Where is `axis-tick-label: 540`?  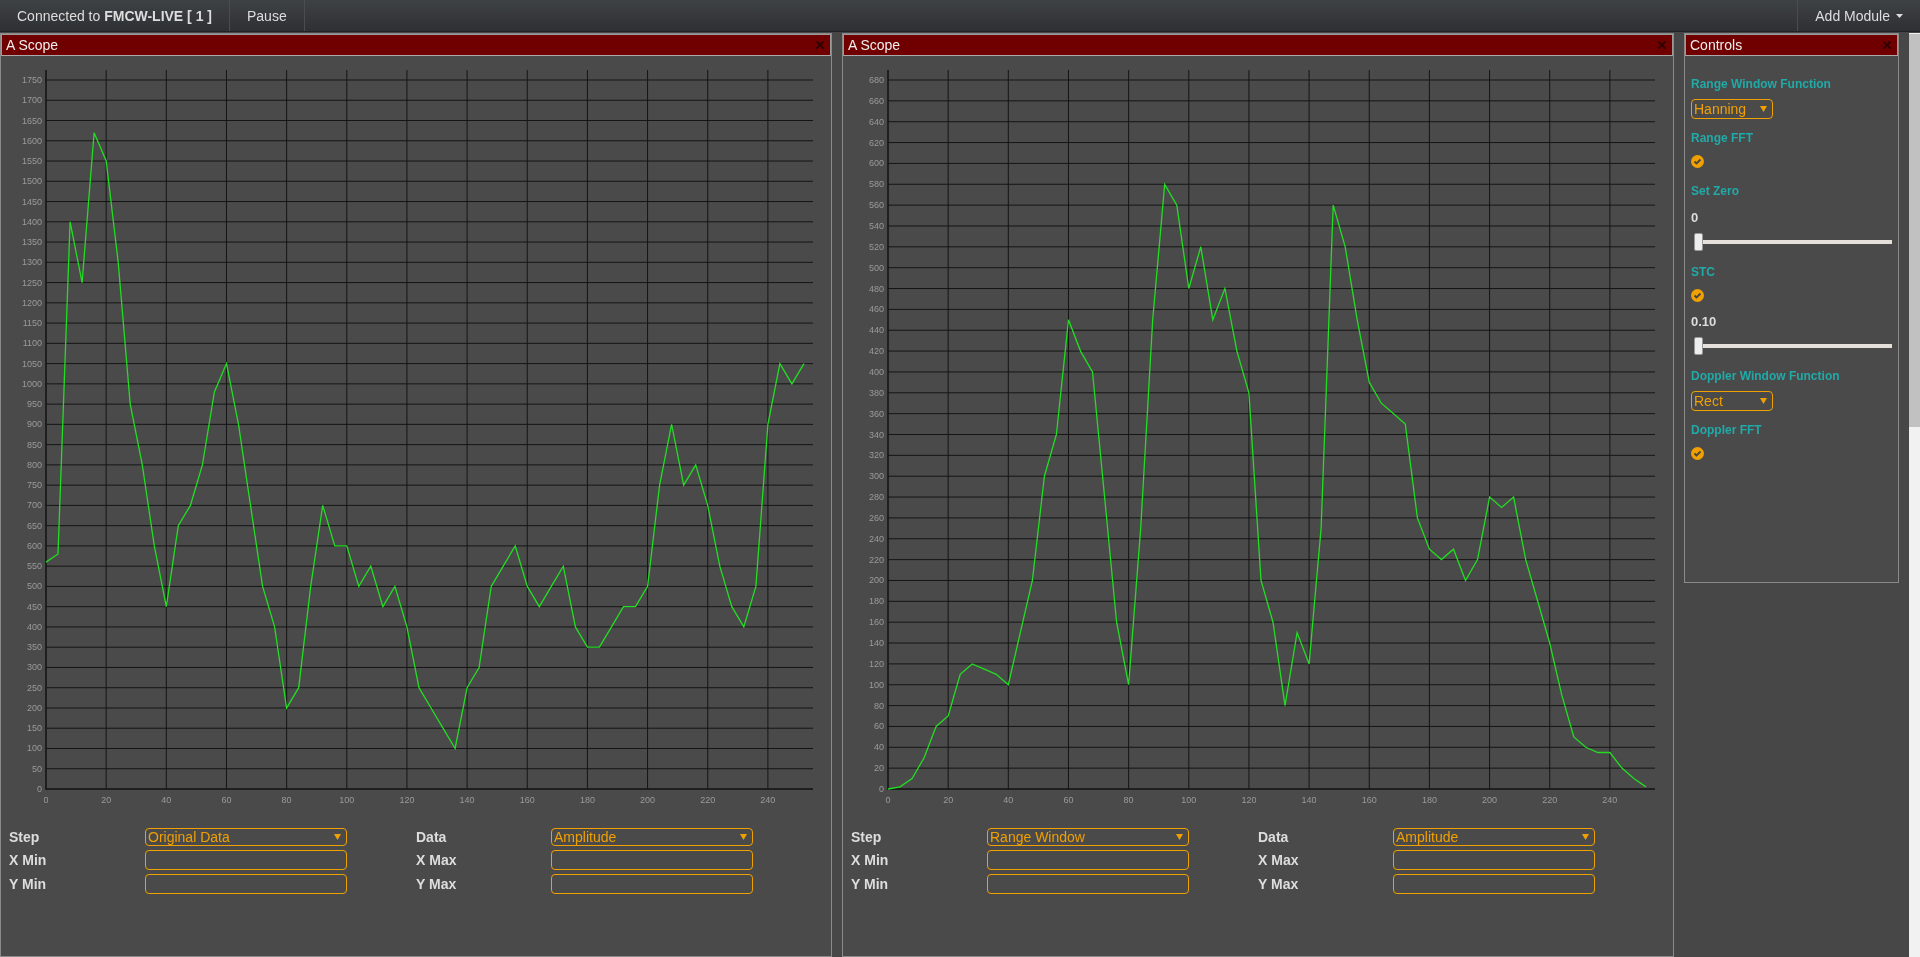 axis-tick-label: 540 is located at coordinates (876, 225).